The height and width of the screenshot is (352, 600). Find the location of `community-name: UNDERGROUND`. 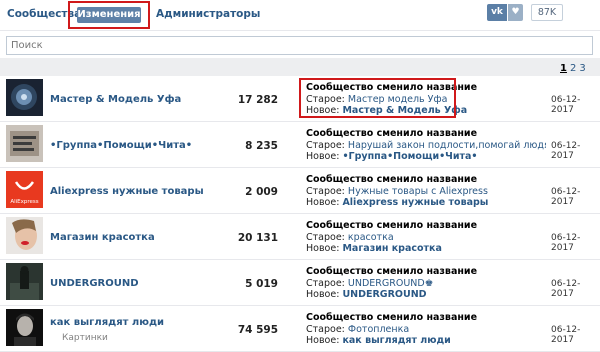

community-name: UNDERGROUND is located at coordinates (94, 283).